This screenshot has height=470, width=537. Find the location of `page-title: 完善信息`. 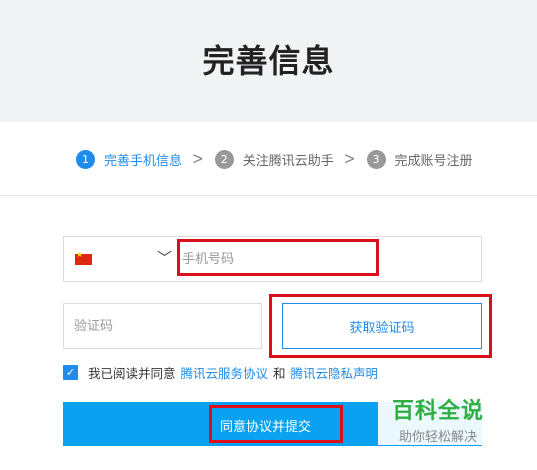

page-title: 完善信息 is located at coordinates (268, 61).